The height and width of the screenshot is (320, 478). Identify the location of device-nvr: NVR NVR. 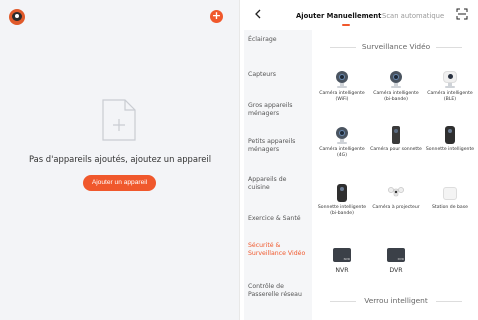
(342, 260).